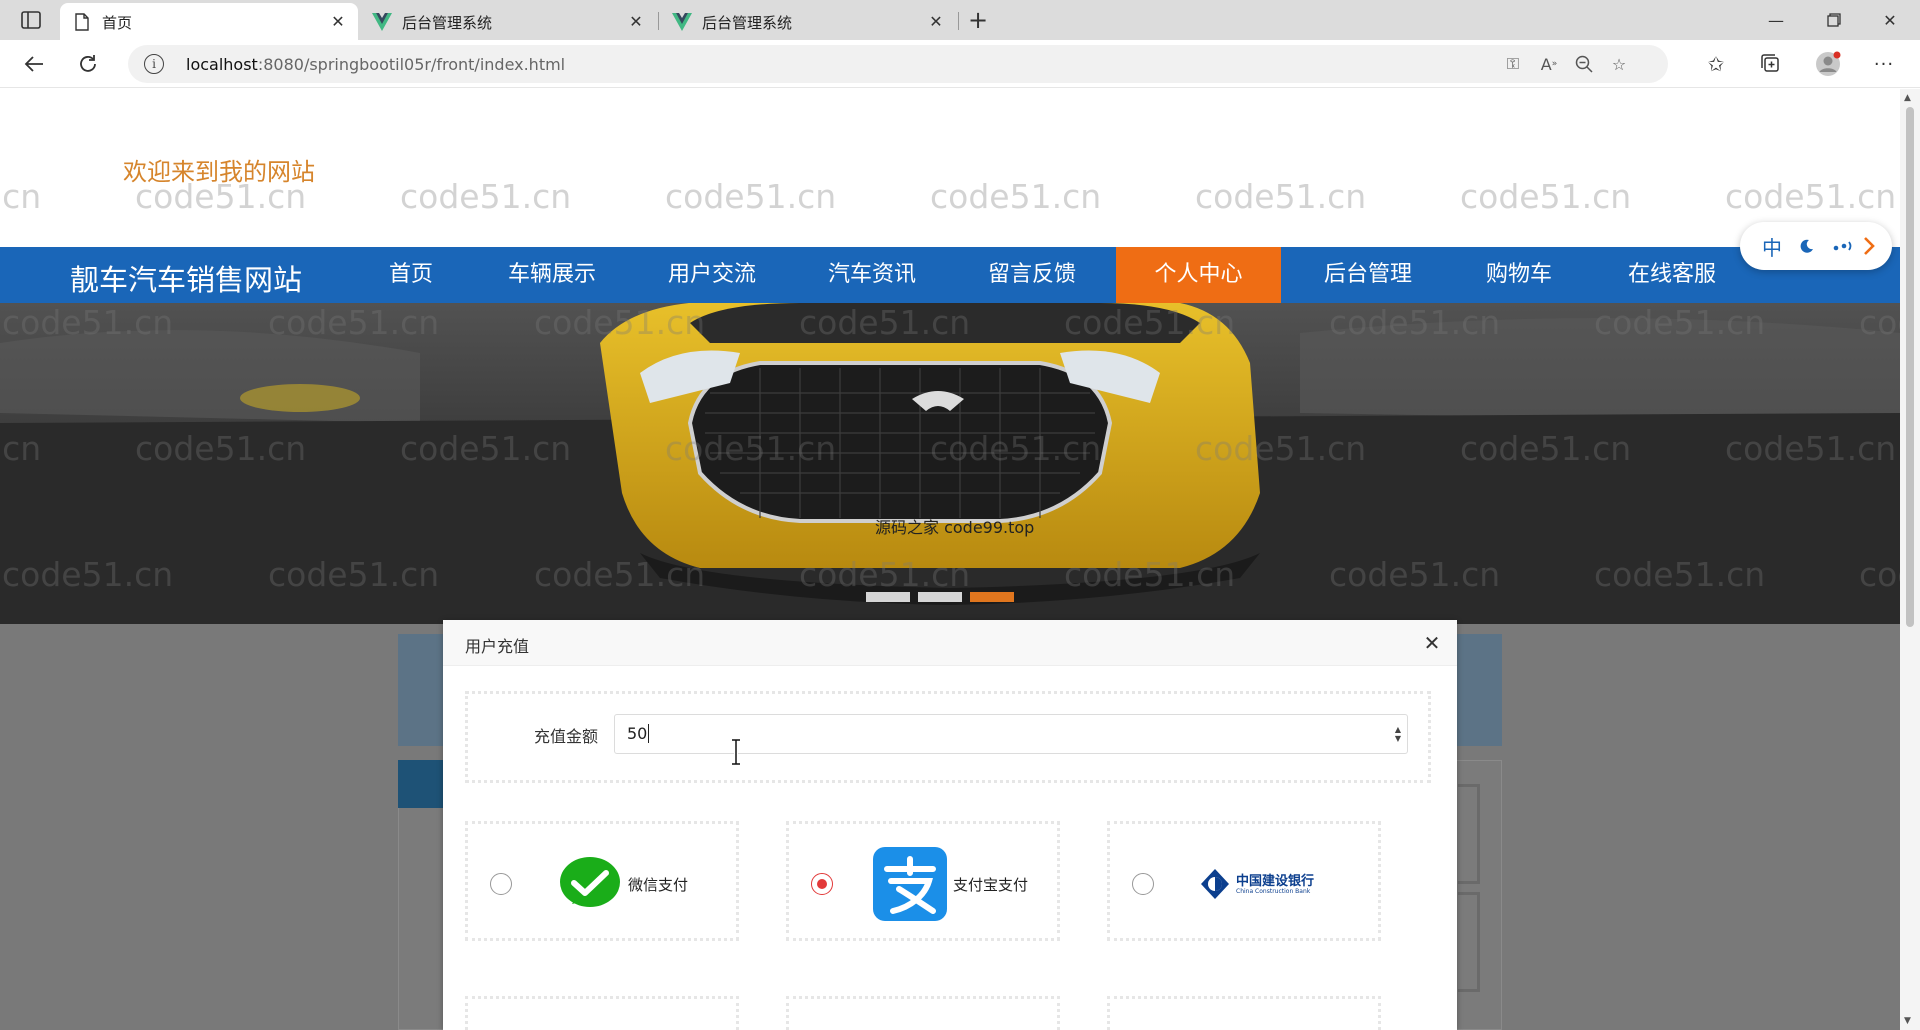  I want to click on language-toggle: 中, so click(1772, 246).